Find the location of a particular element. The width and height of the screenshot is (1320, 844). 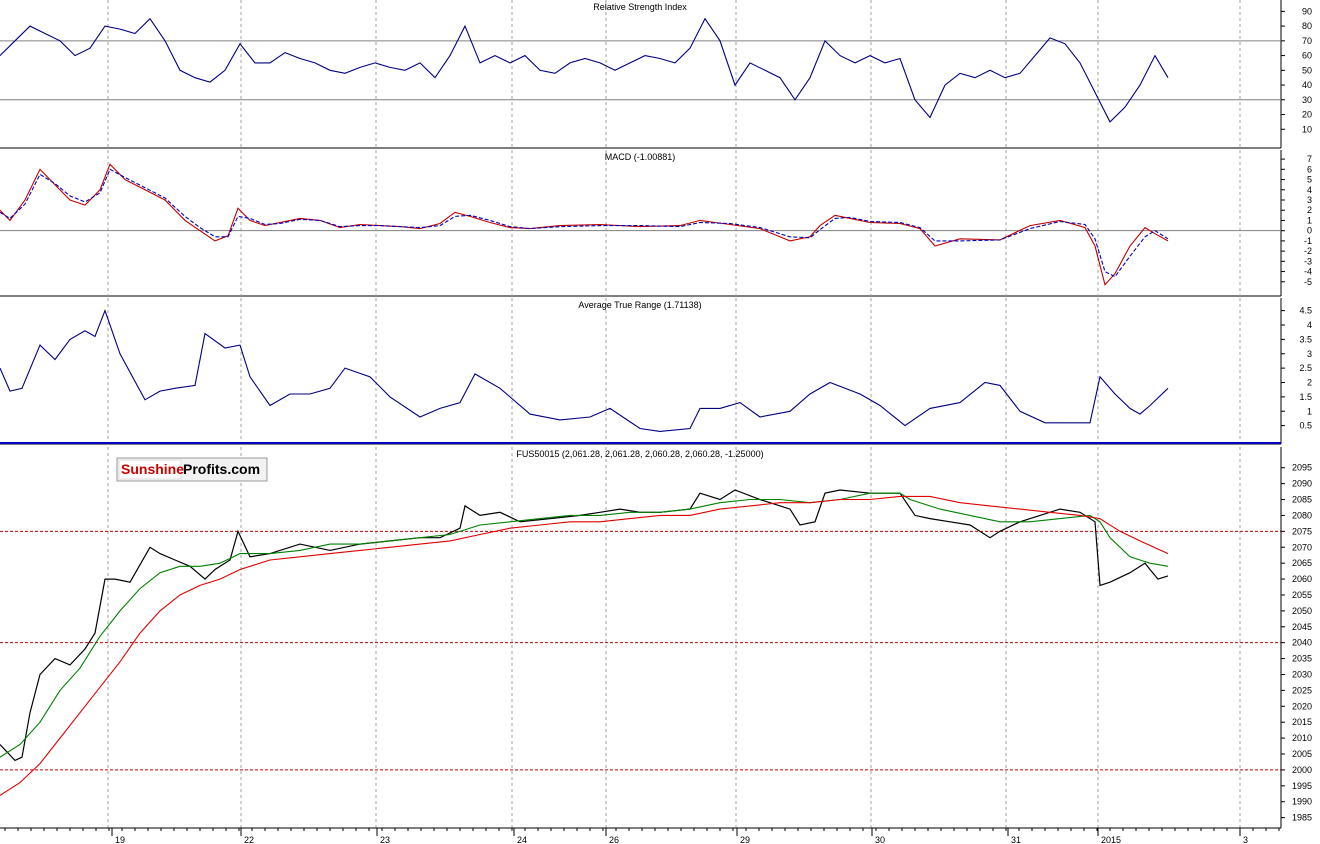

y-tick-label: 1.5 is located at coordinates (1305, 397).